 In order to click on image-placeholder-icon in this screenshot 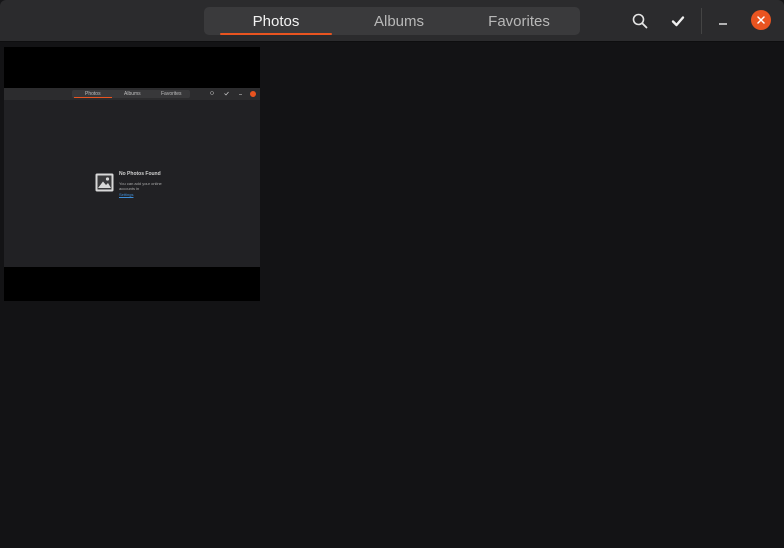, I will do `click(104, 182)`.